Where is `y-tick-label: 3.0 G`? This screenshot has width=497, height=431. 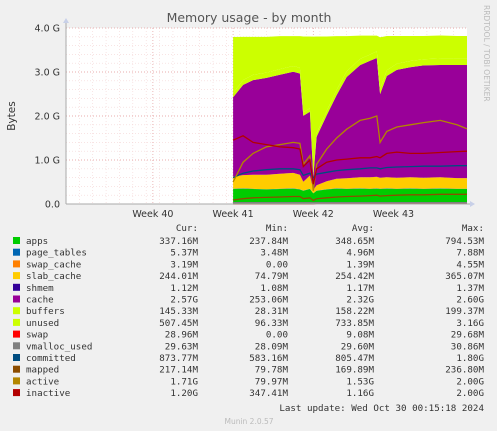 y-tick-label: 3.0 G is located at coordinates (48, 73).